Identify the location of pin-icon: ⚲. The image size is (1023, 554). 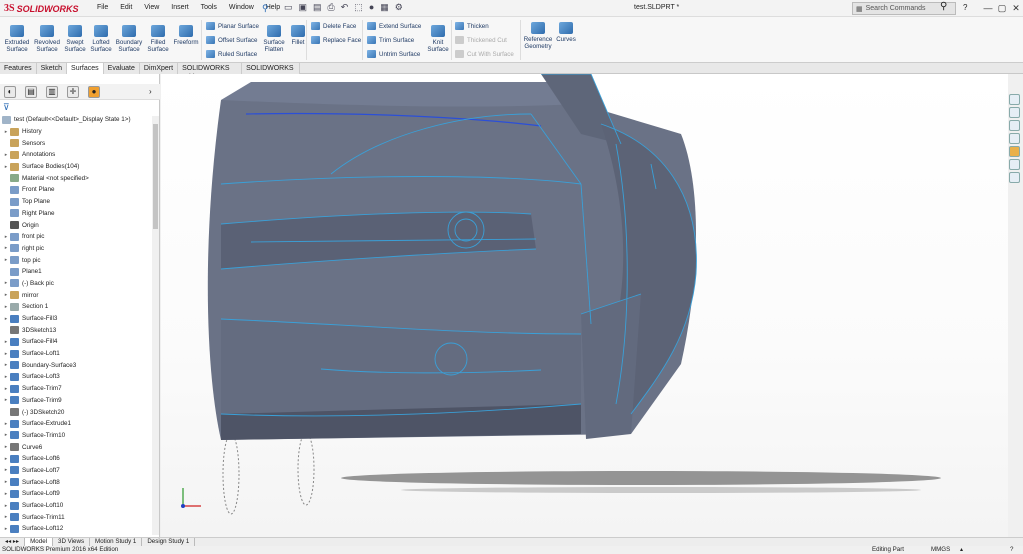
(265, 8).